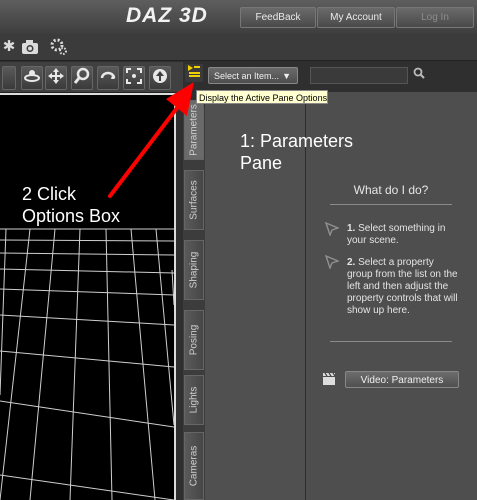  I want to click on help-title: What do I do?, so click(391, 190).